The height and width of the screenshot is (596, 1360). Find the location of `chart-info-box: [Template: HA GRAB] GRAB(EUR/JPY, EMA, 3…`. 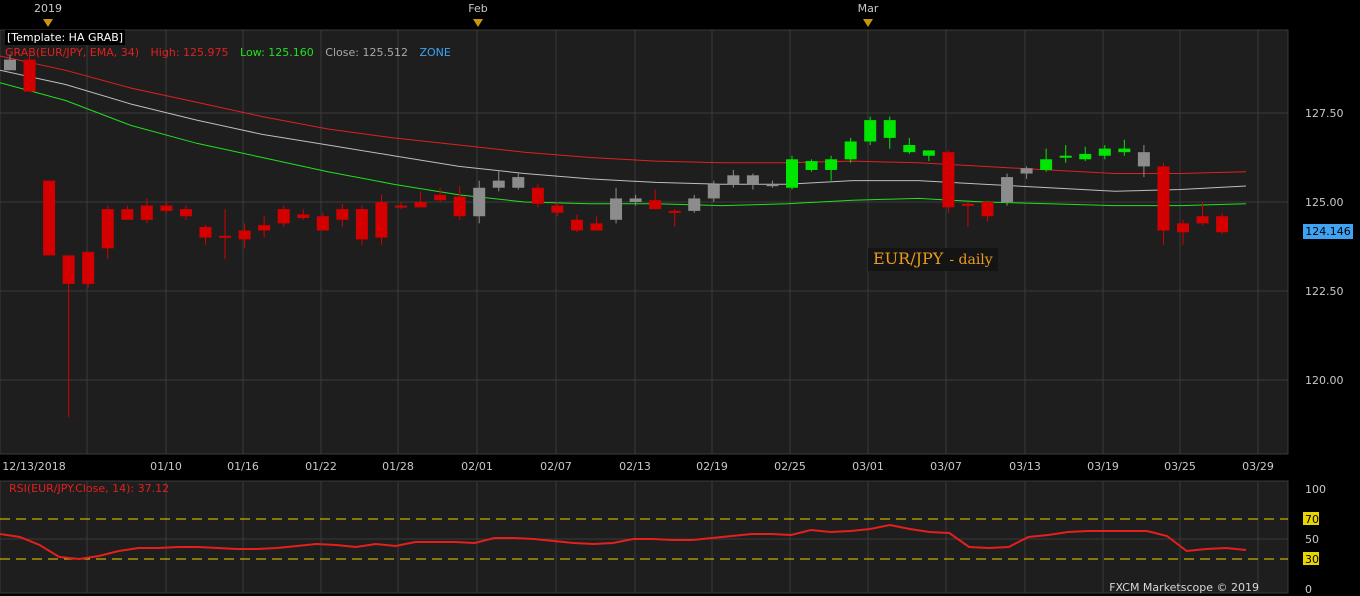

chart-info-box: [Template: HA GRAB] GRAB(EUR/JPY, EMA, 3… is located at coordinates (232, 45).